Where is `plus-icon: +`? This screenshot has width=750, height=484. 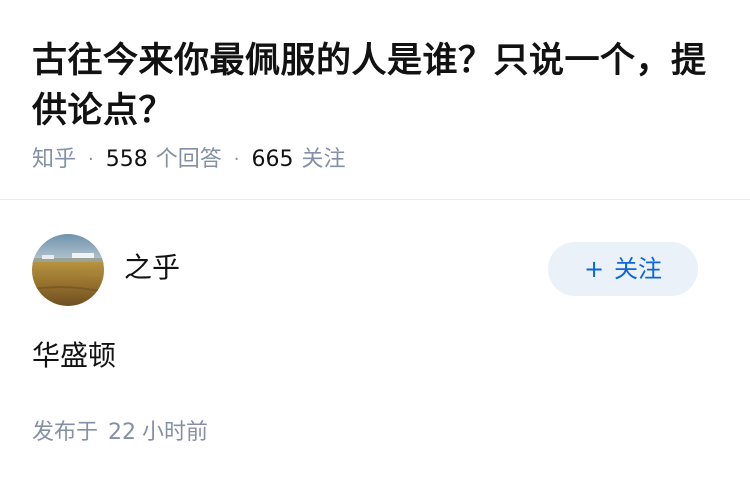 plus-icon: + is located at coordinates (594, 269).